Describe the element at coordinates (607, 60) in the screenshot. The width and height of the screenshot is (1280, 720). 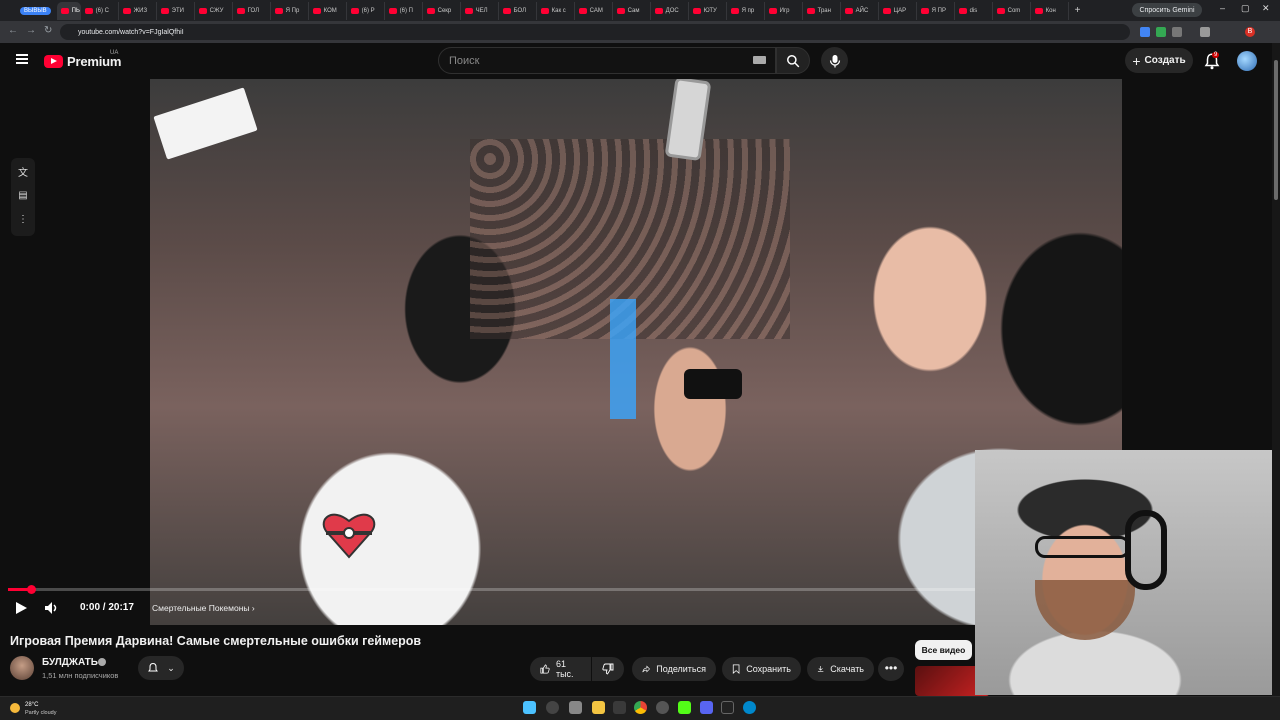
I see `search-input: Поиск` at that location.